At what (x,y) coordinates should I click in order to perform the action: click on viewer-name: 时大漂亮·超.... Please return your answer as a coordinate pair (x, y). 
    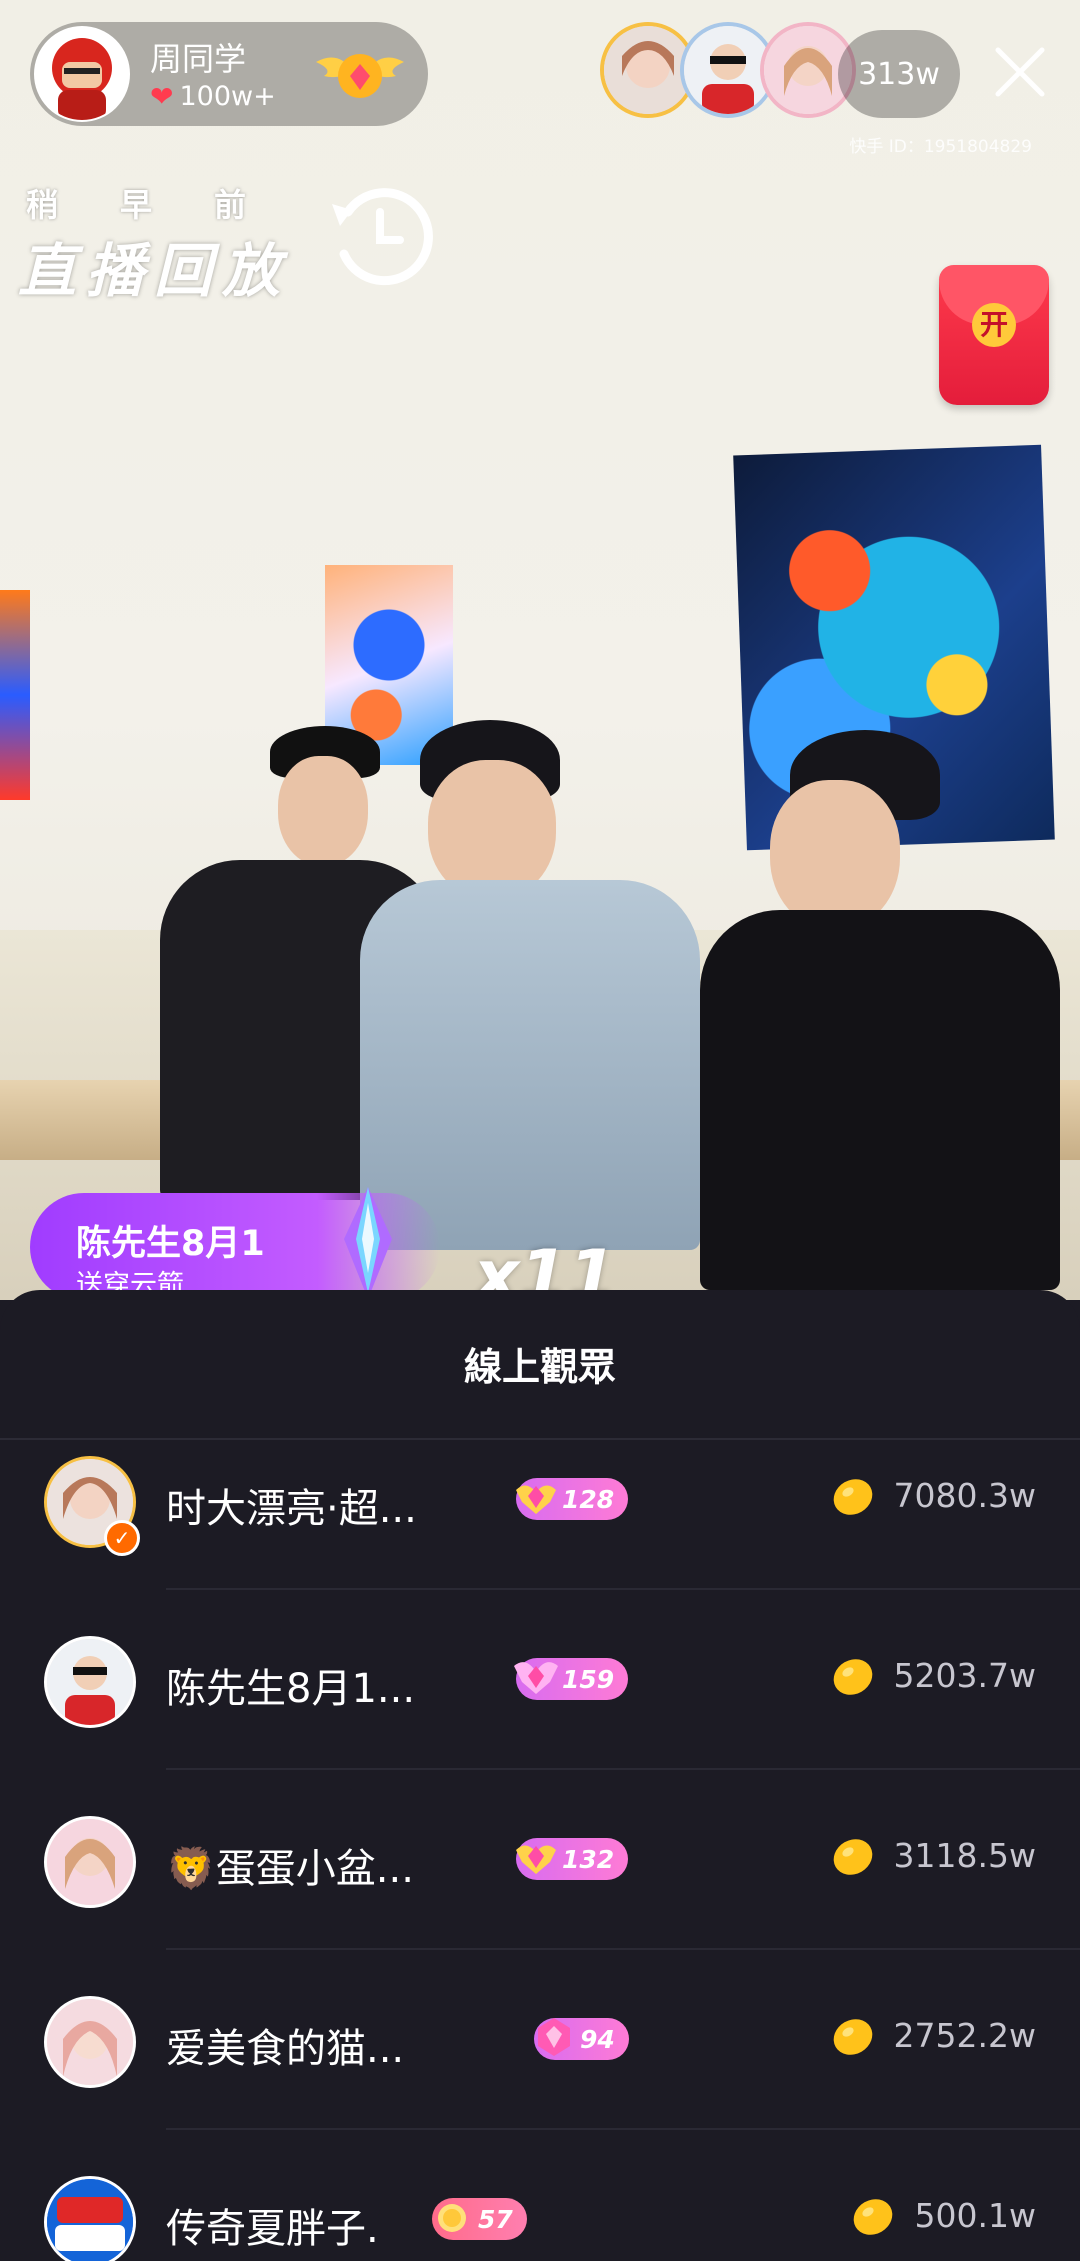
    Looking at the image, I should click on (291, 1509).